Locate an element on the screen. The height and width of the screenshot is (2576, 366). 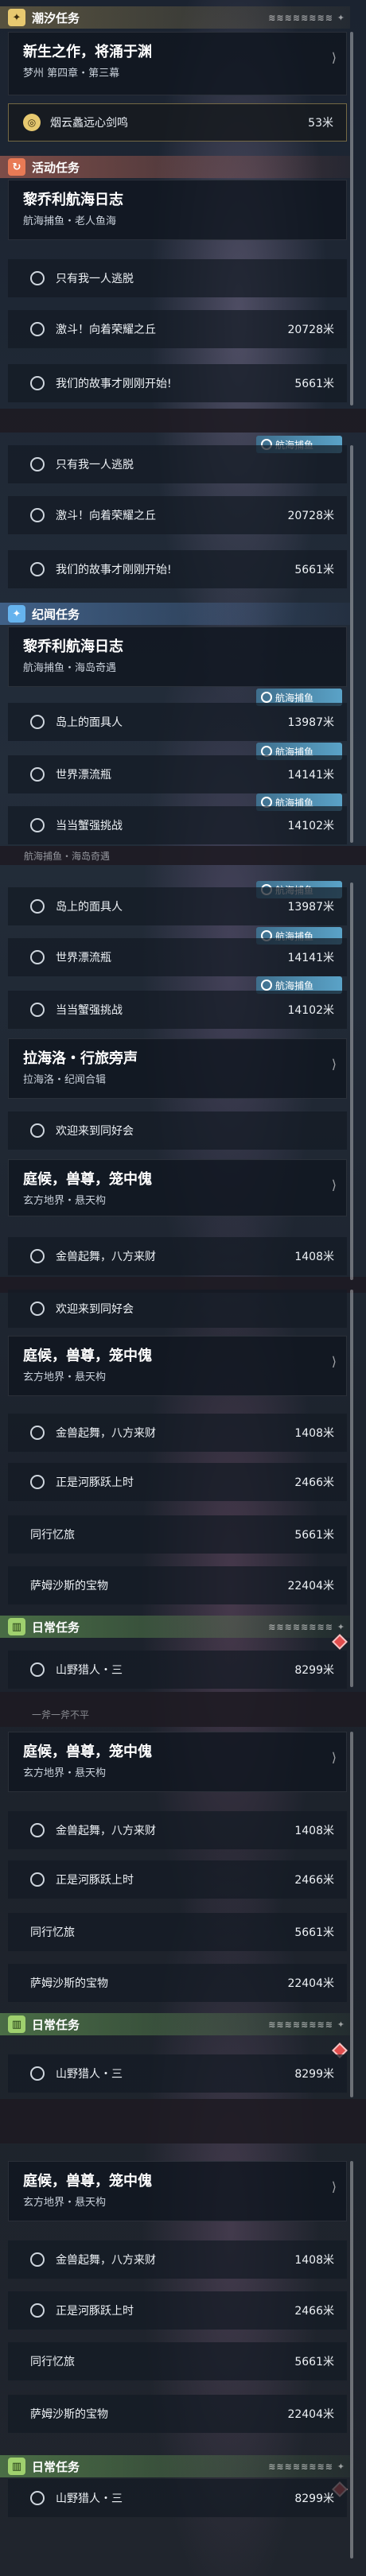
quest-title: 拉海洛・行旅旁声 is located at coordinates (80, 1058).